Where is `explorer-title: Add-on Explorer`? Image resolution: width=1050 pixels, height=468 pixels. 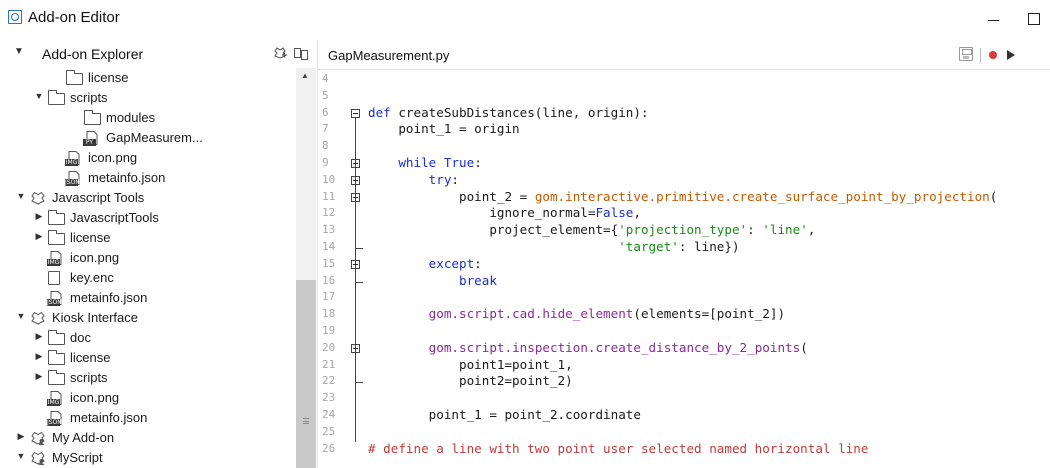
explorer-title: Add-on Explorer is located at coordinates (93, 54).